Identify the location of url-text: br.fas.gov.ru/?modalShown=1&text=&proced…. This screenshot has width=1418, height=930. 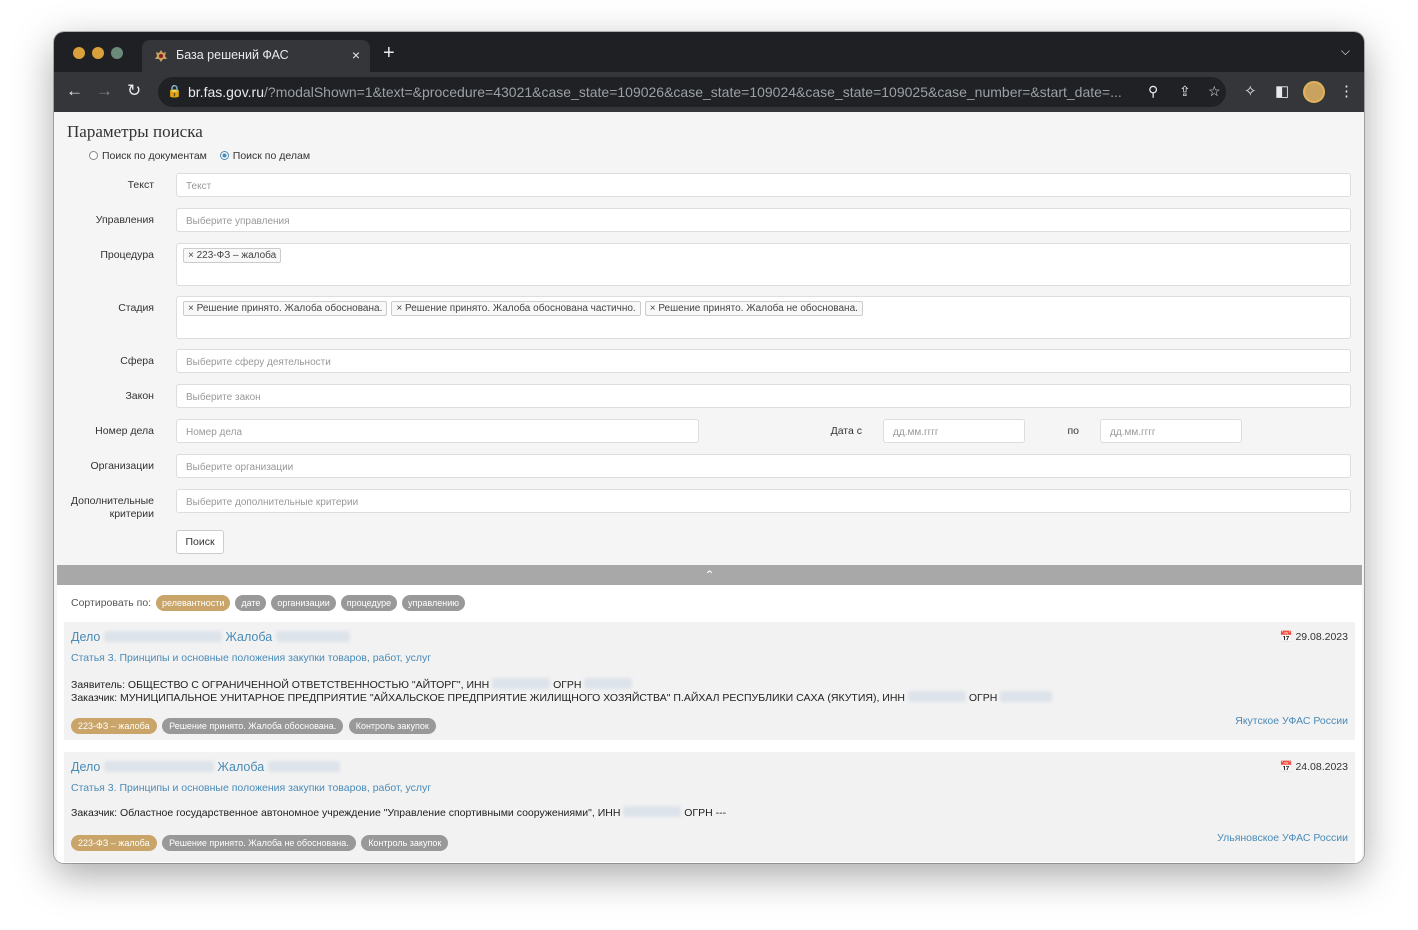
(663, 92).